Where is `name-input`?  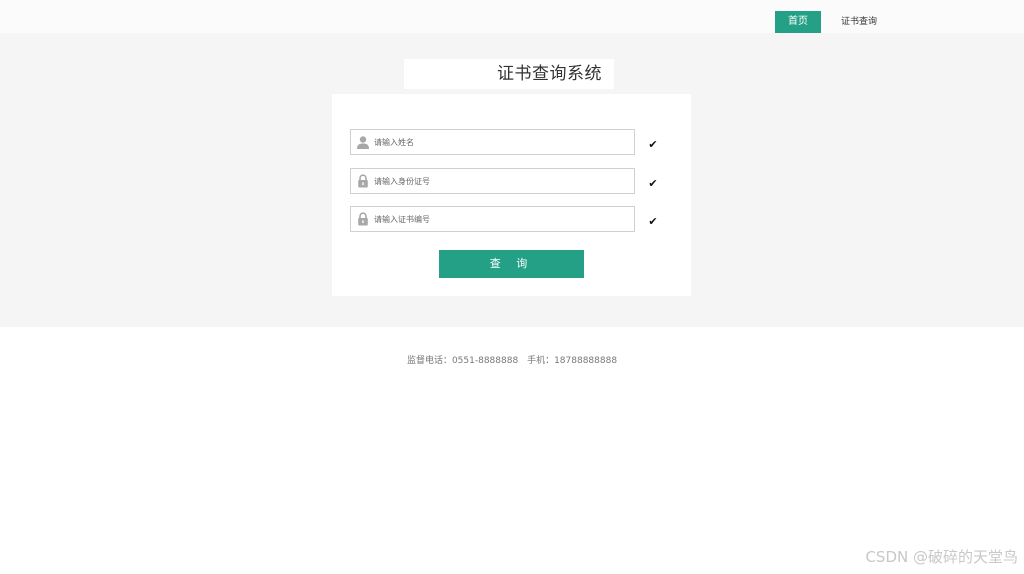
name-input is located at coordinates (501, 142).